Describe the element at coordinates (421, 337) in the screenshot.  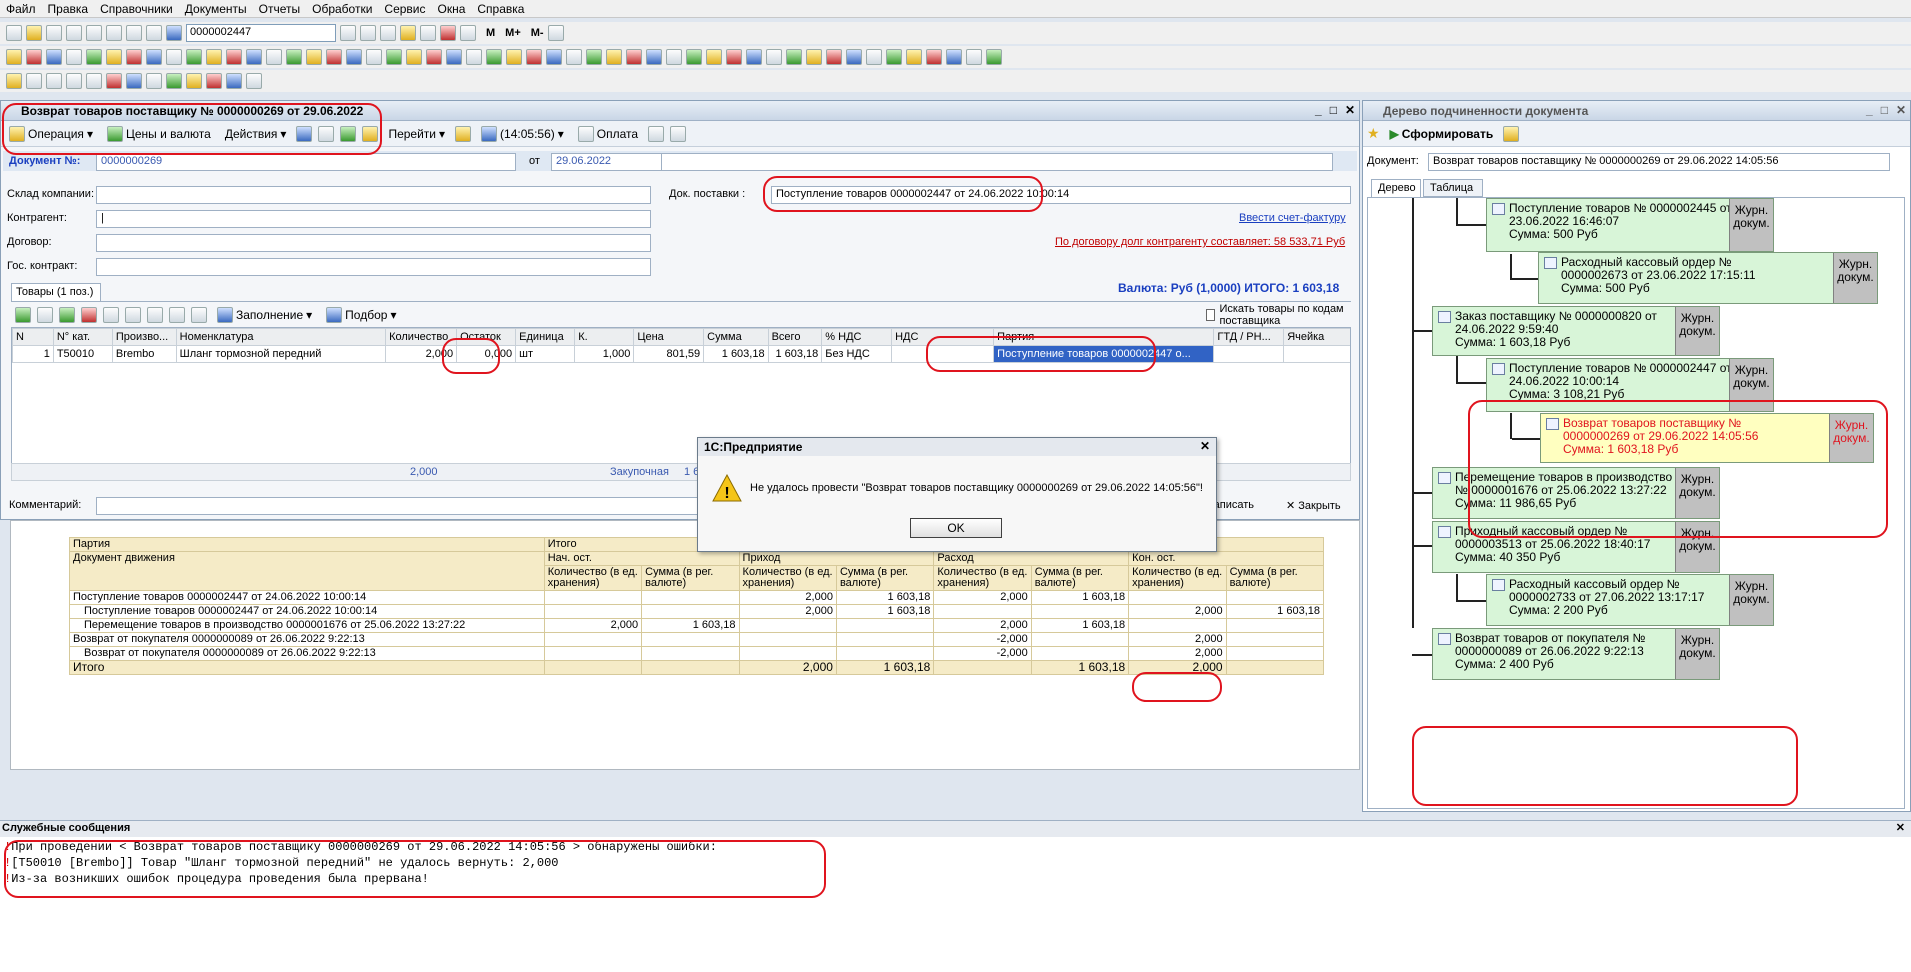
I see `col-header: Количество` at that location.